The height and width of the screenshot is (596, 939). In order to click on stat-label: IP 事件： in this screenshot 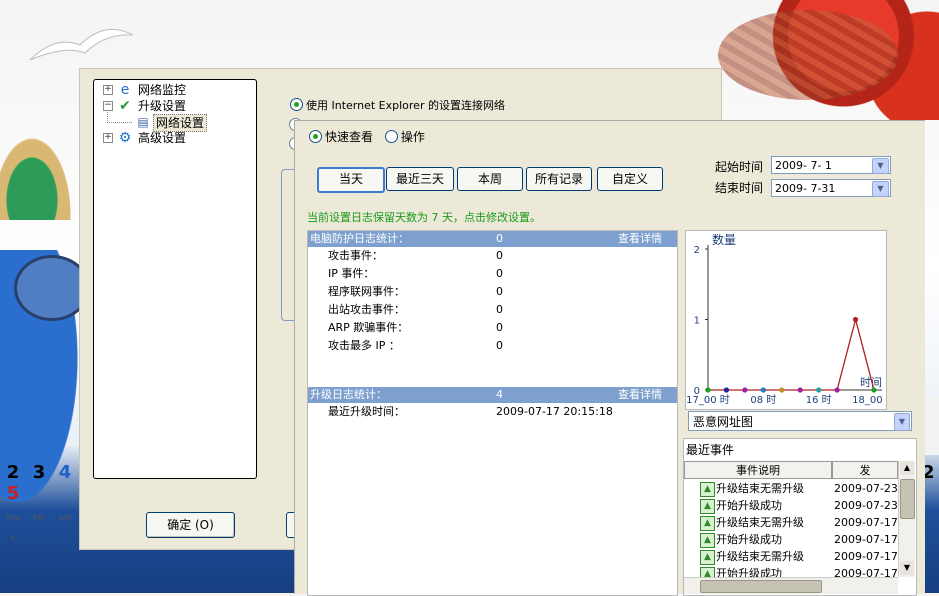, I will do `click(351, 273)`.